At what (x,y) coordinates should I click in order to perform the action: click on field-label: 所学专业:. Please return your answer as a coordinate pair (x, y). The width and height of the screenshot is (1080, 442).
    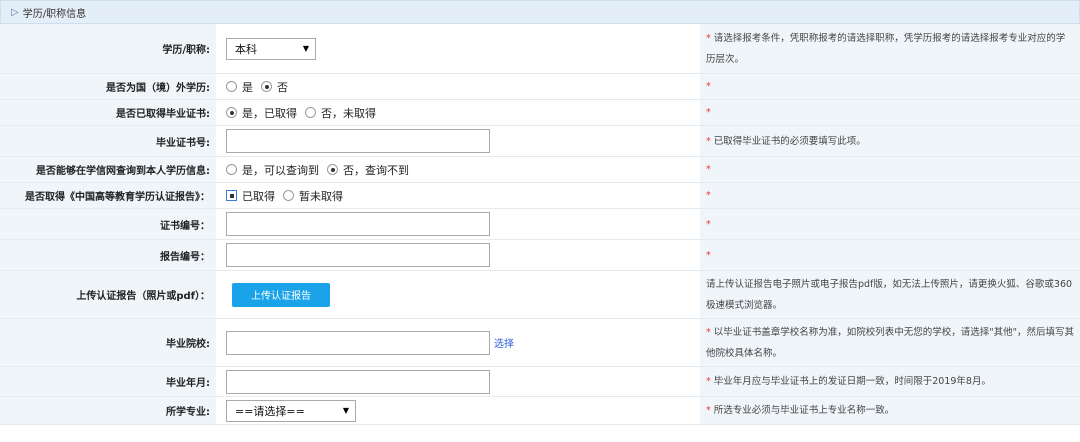
    Looking at the image, I should click on (108, 410).